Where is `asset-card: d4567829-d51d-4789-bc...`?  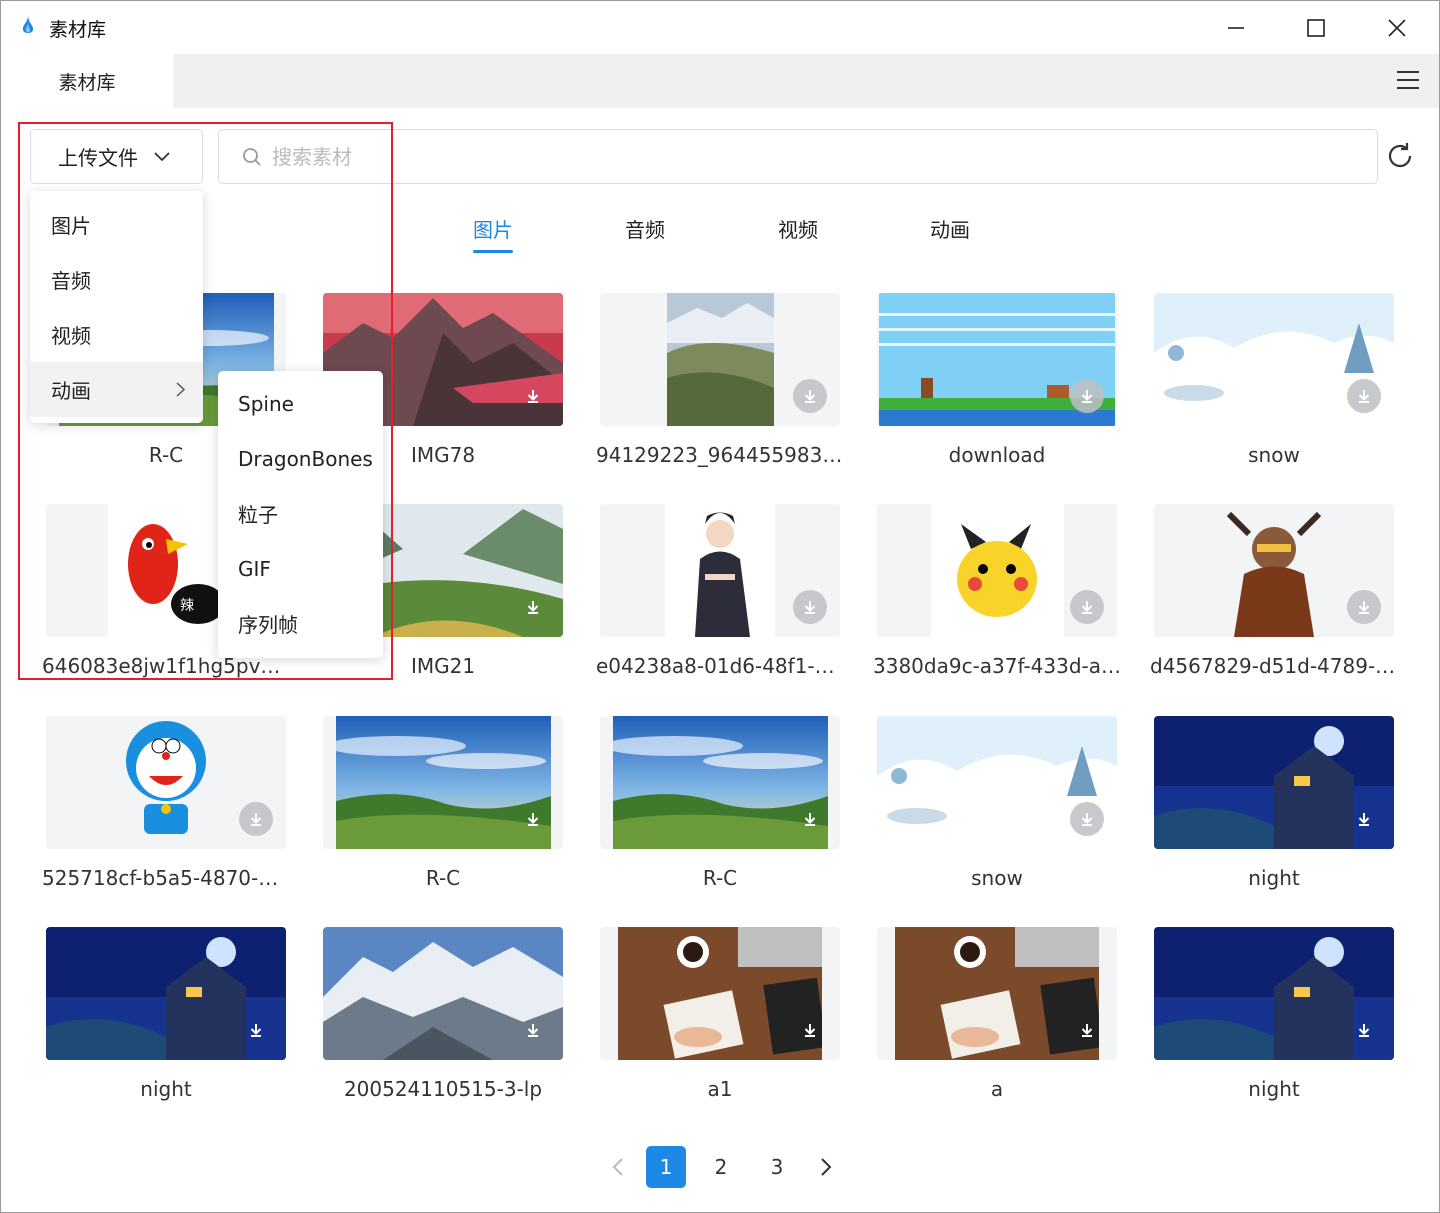 asset-card: d4567829-d51d-4789-bc... is located at coordinates (1274, 599).